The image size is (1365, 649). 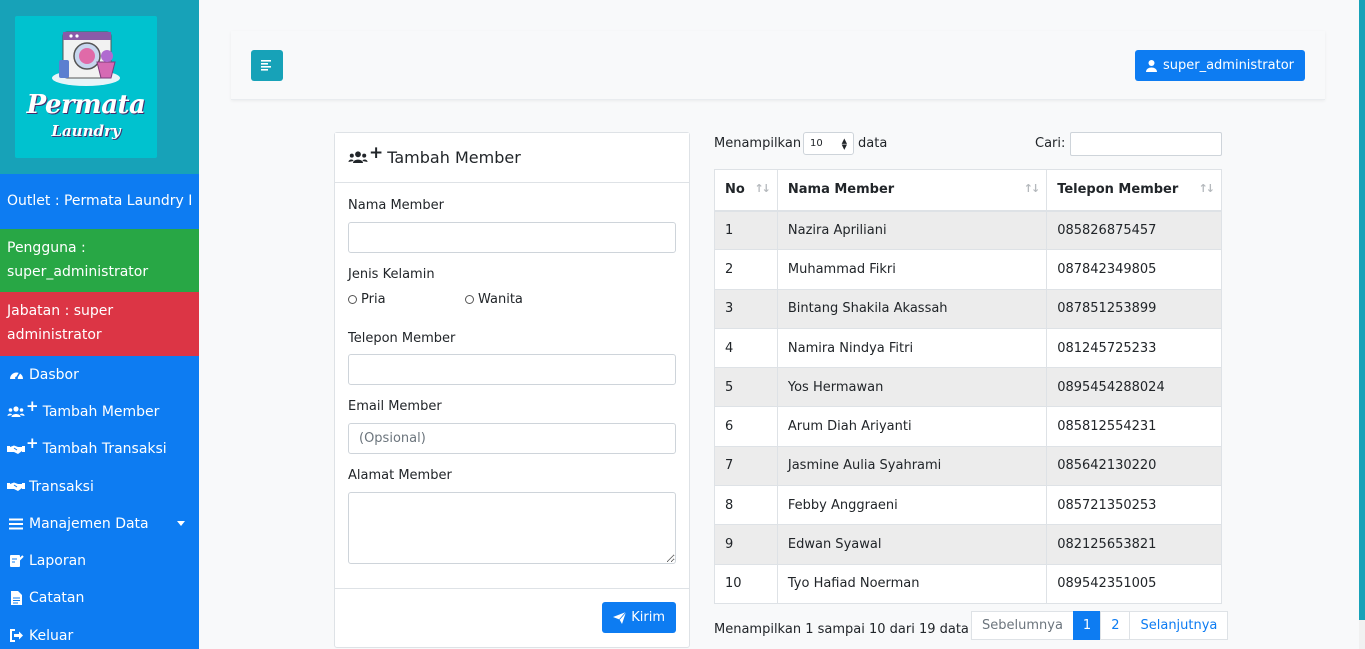 I want to click on submit-button: Kirim, so click(x=639, y=617).